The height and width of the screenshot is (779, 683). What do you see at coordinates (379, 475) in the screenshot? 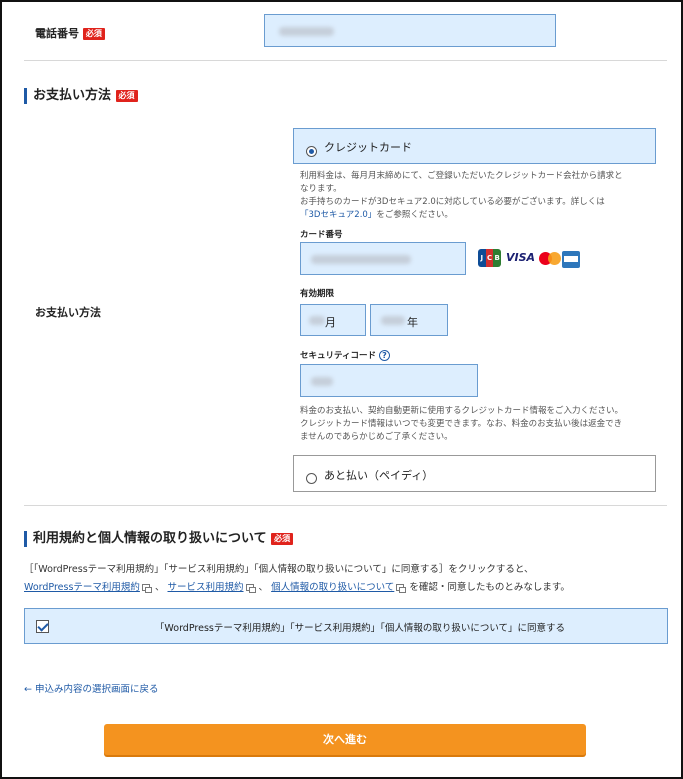
I see `deferred-payment-label: あと払い（ペイディ）` at bounding box center [379, 475].